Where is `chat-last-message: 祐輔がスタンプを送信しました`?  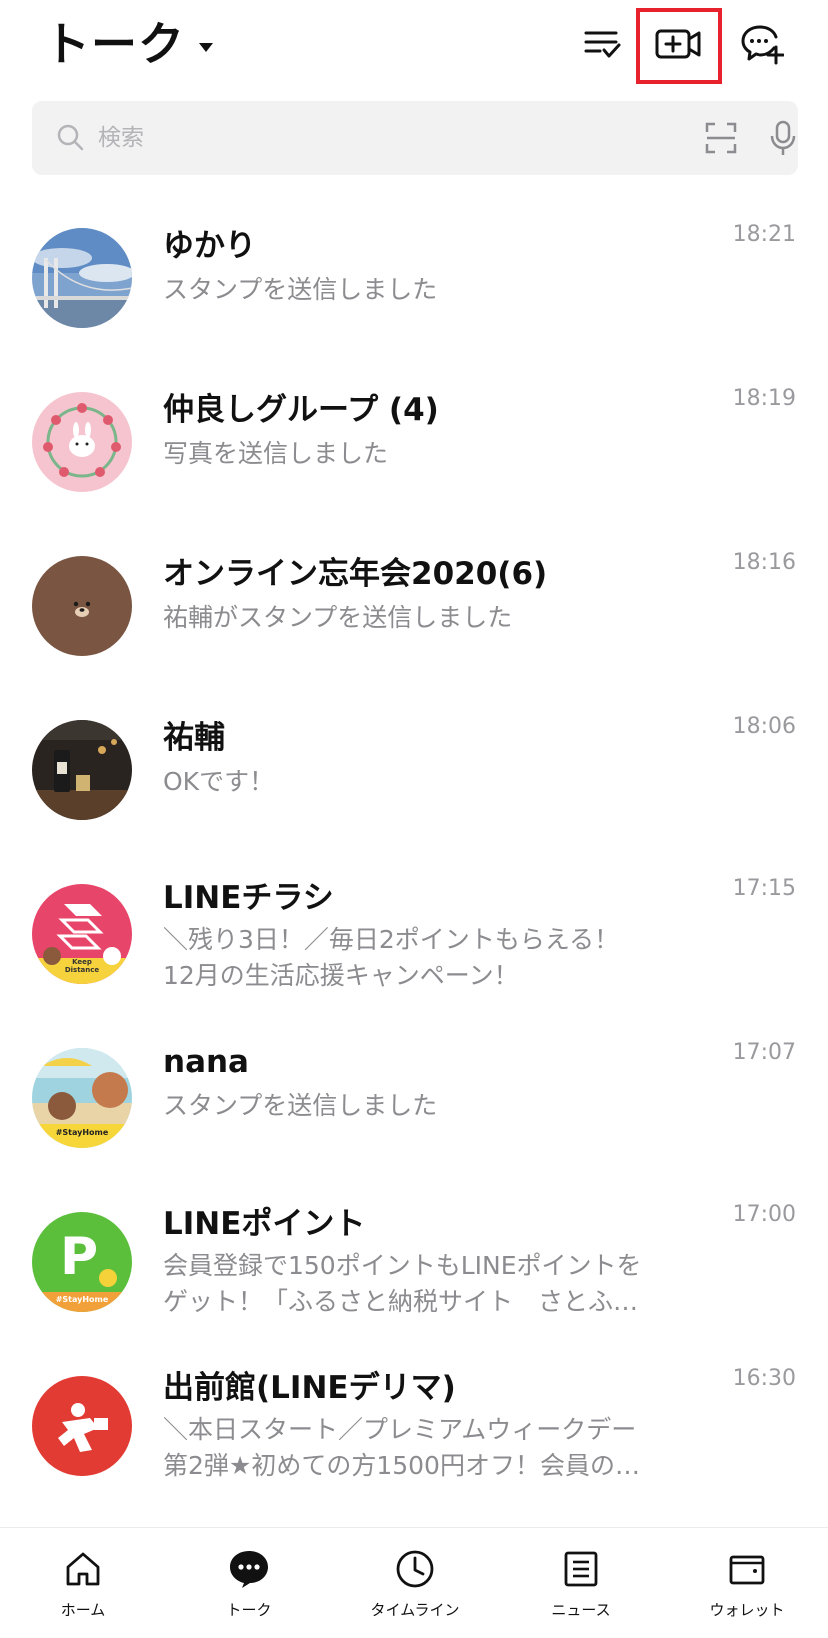
chat-last-message: 祐輔がスタンプを送信しました is located at coordinates (338, 617).